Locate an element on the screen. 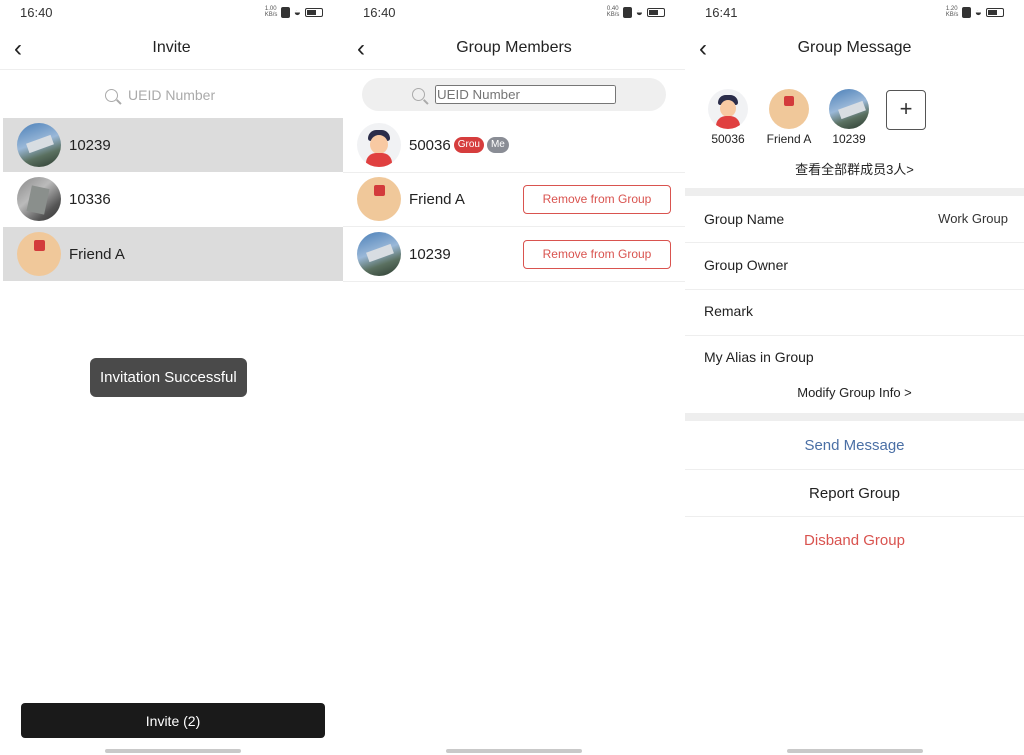 The height and width of the screenshot is (755, 1024). status-bar: 16:41 1.20 KB/s ◒ is located at coordinates (854, 13).